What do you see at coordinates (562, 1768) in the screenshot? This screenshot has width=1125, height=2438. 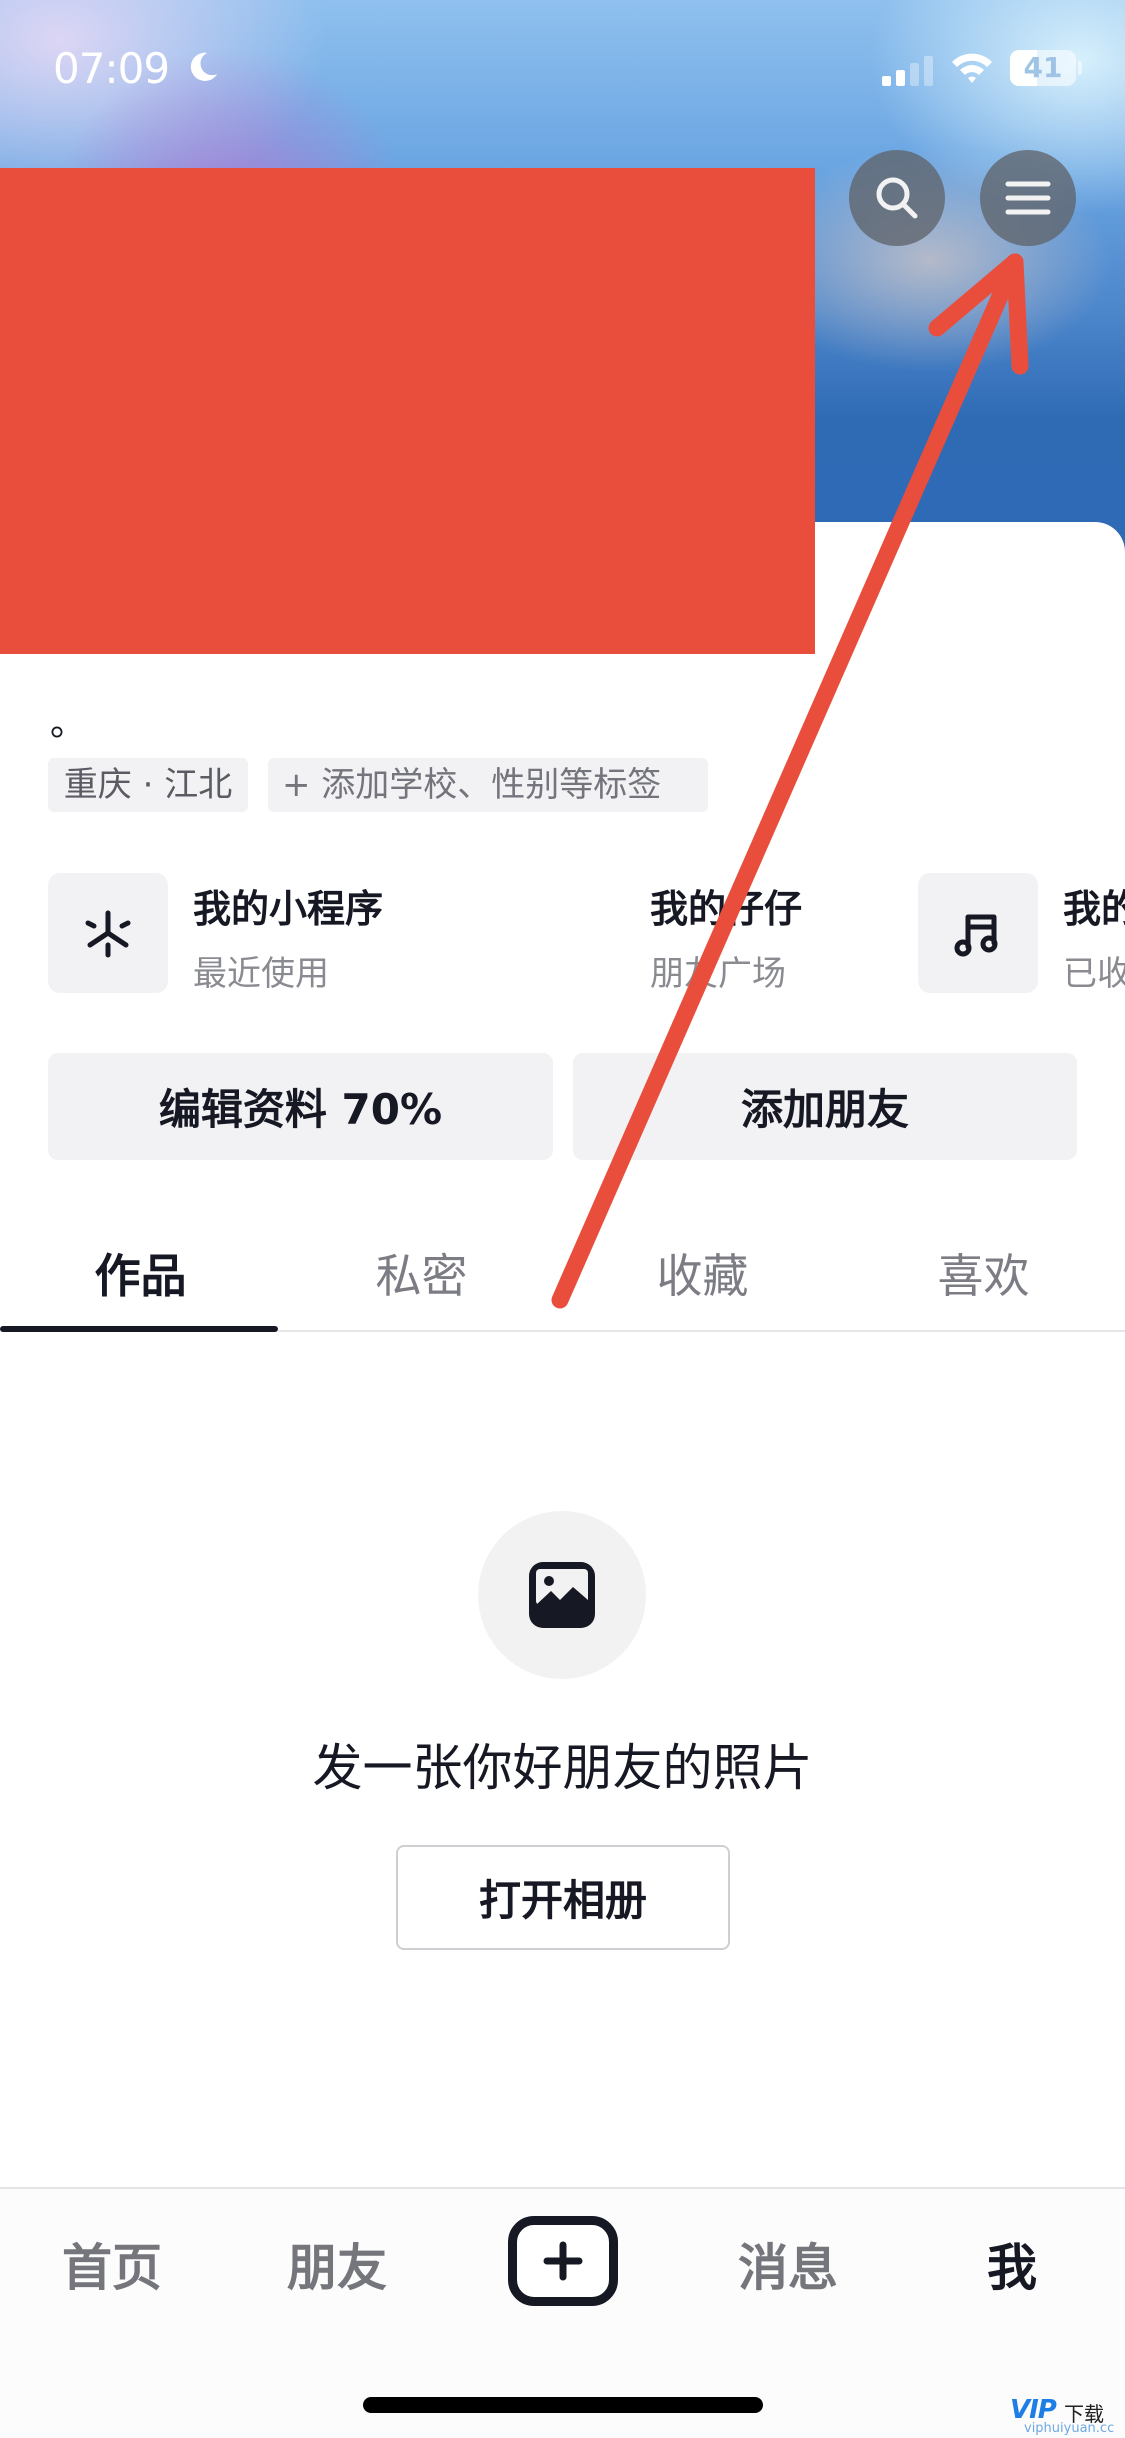 I see `empty-state-title: 发一张你好朋友的照片` at bounding box center [562, 1768].